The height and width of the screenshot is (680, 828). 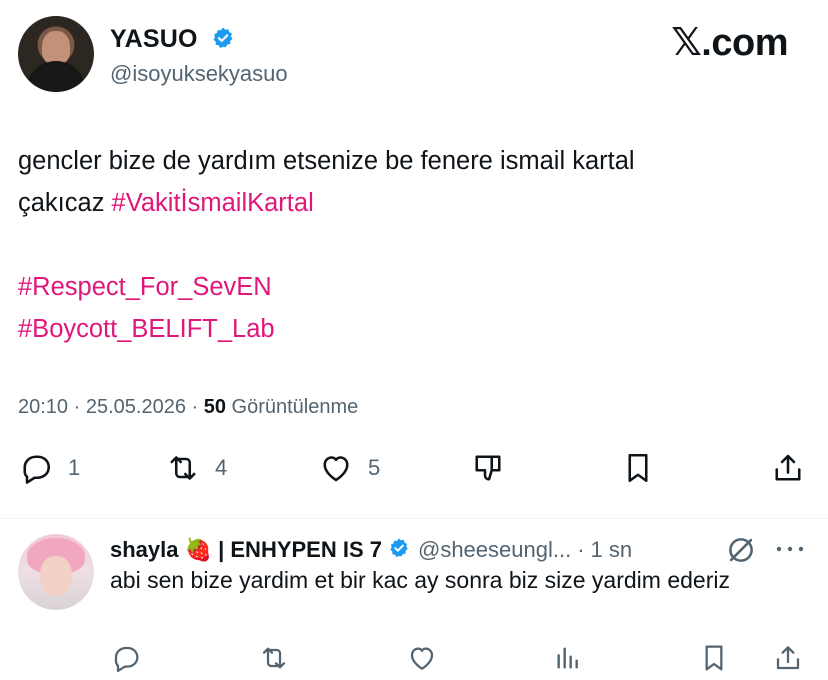 What do you see at coordinates (413, 329) in the screenshot?
I see `hashtag-boycott-belift-lab: #Boycott_BELIFT_Lab` at bounding box center [413, 329].